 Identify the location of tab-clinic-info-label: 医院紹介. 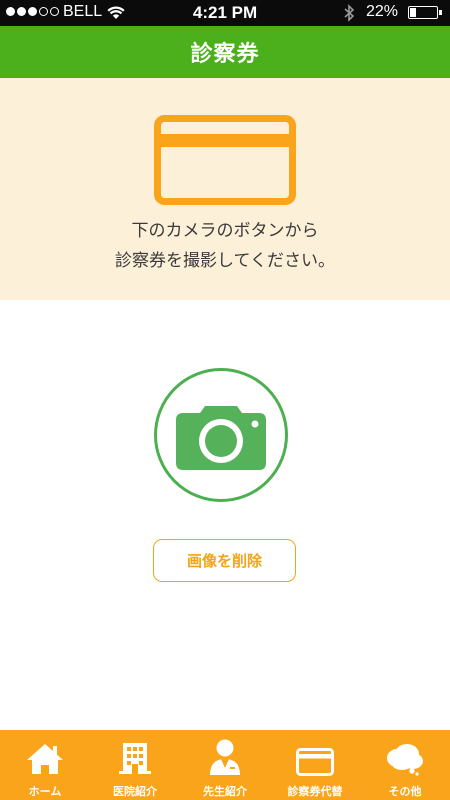
(135, 791).